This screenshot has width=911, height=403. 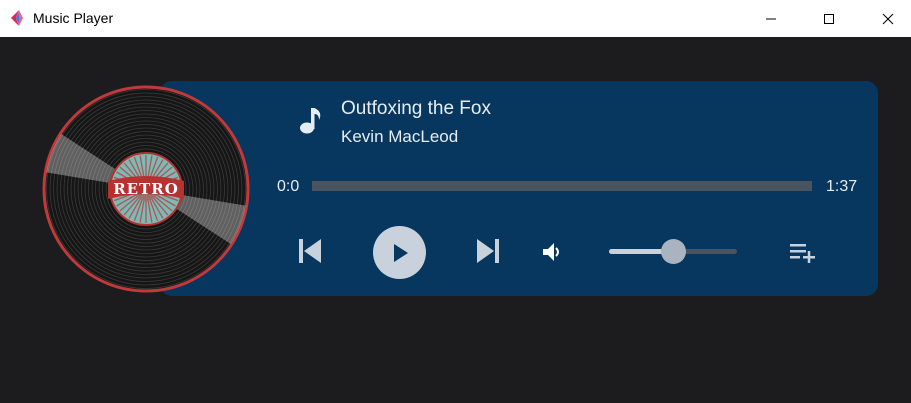 I want to click on skip-next-icon, so click(x=488, y=251).